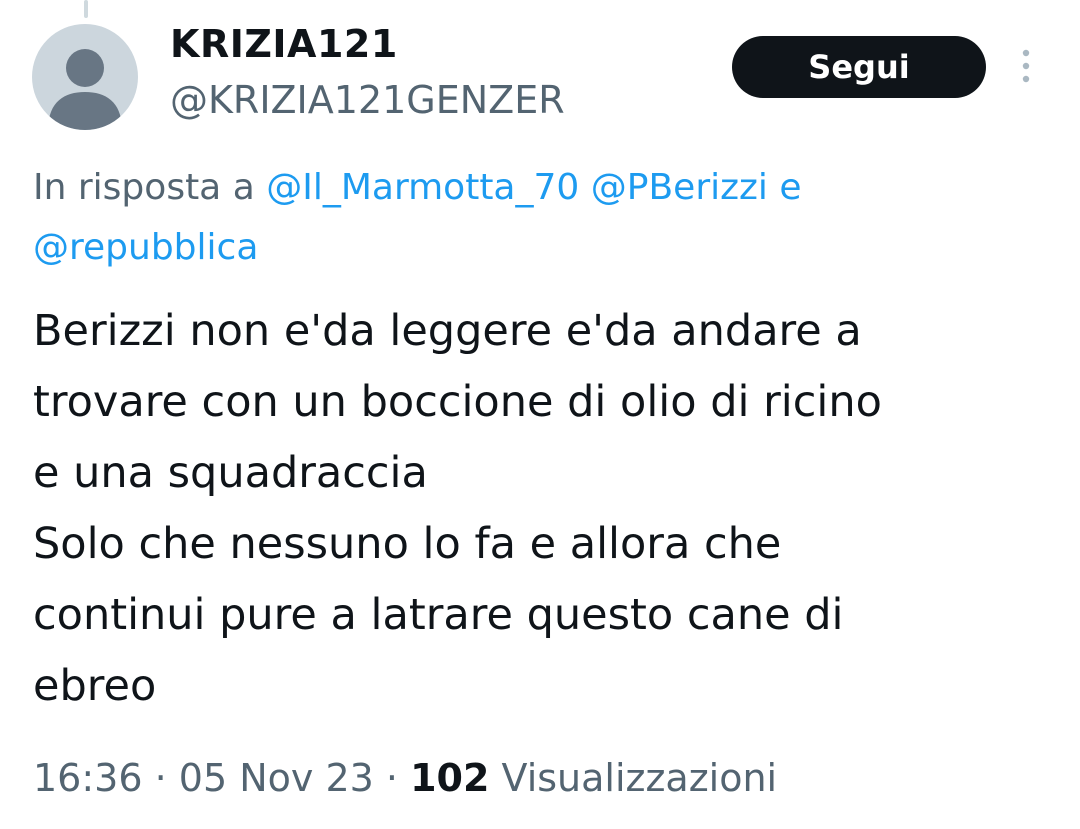 The width and height of the screenshot is (1080, 829). Describe the element at coordinates (145, 247) in the screenshot. I see `mention-link-repubblica: @repubblica` at that location.